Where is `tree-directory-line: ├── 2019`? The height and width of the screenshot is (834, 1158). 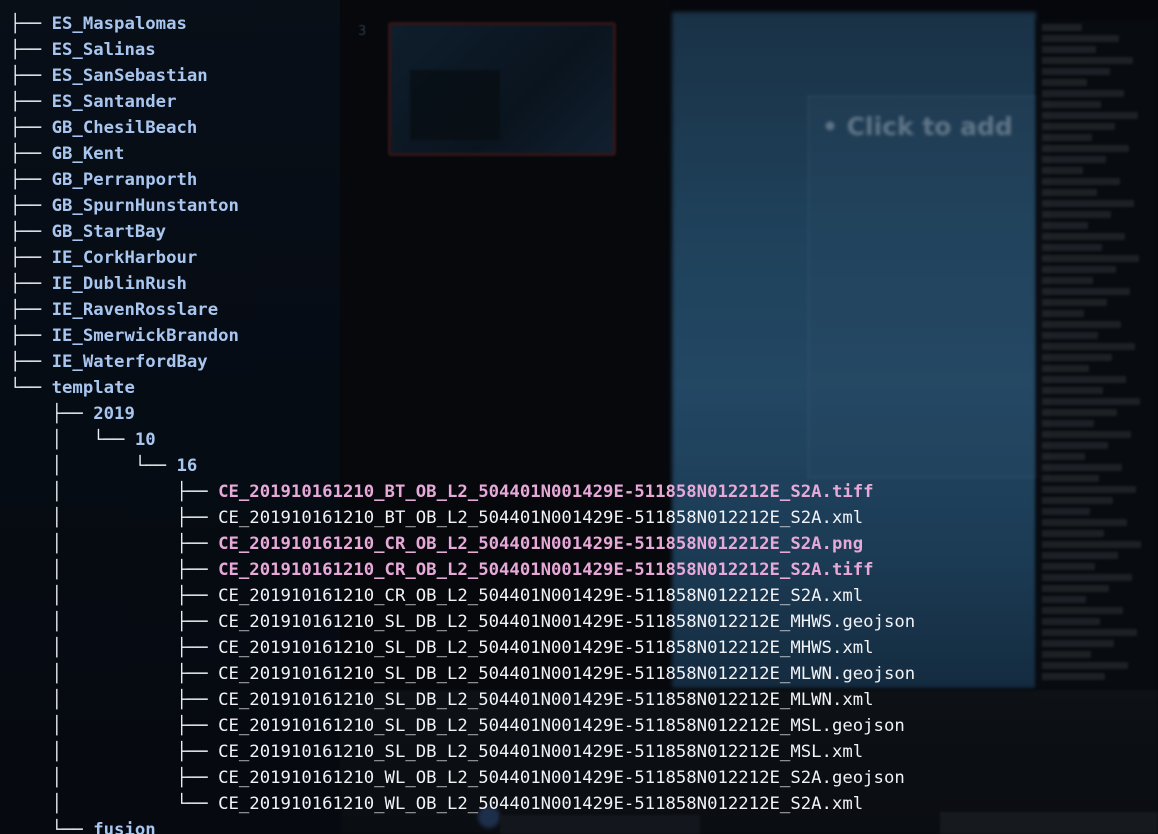
tree-directory-line: ├── 2019 is located at coordinates (72, 414).